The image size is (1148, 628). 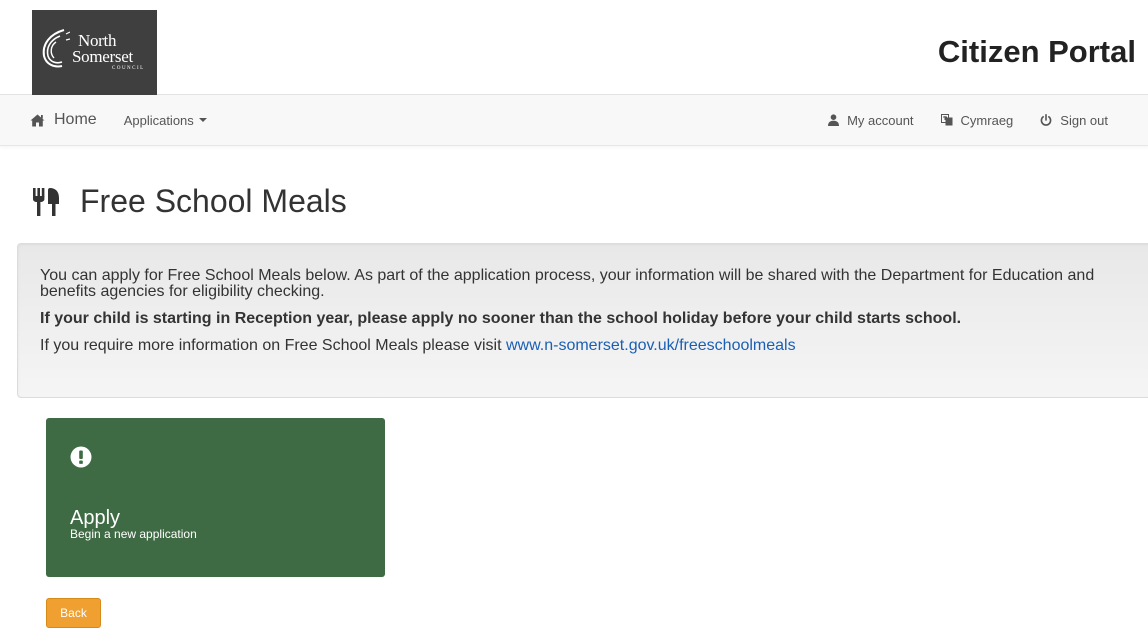 What do you see at coordinates (946, 120) in the screenshot?
I see `language-icon` at bounding box center [946, 120].